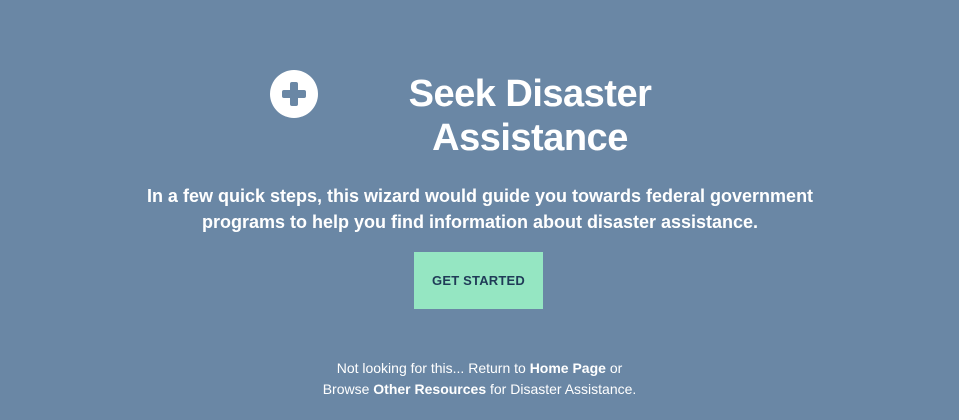  What do you see at coordinates (433, 368) in the screenshot?
I see `footer-line-1-prefix: Not looking for this... Return to` at bounding box center [433, 368].